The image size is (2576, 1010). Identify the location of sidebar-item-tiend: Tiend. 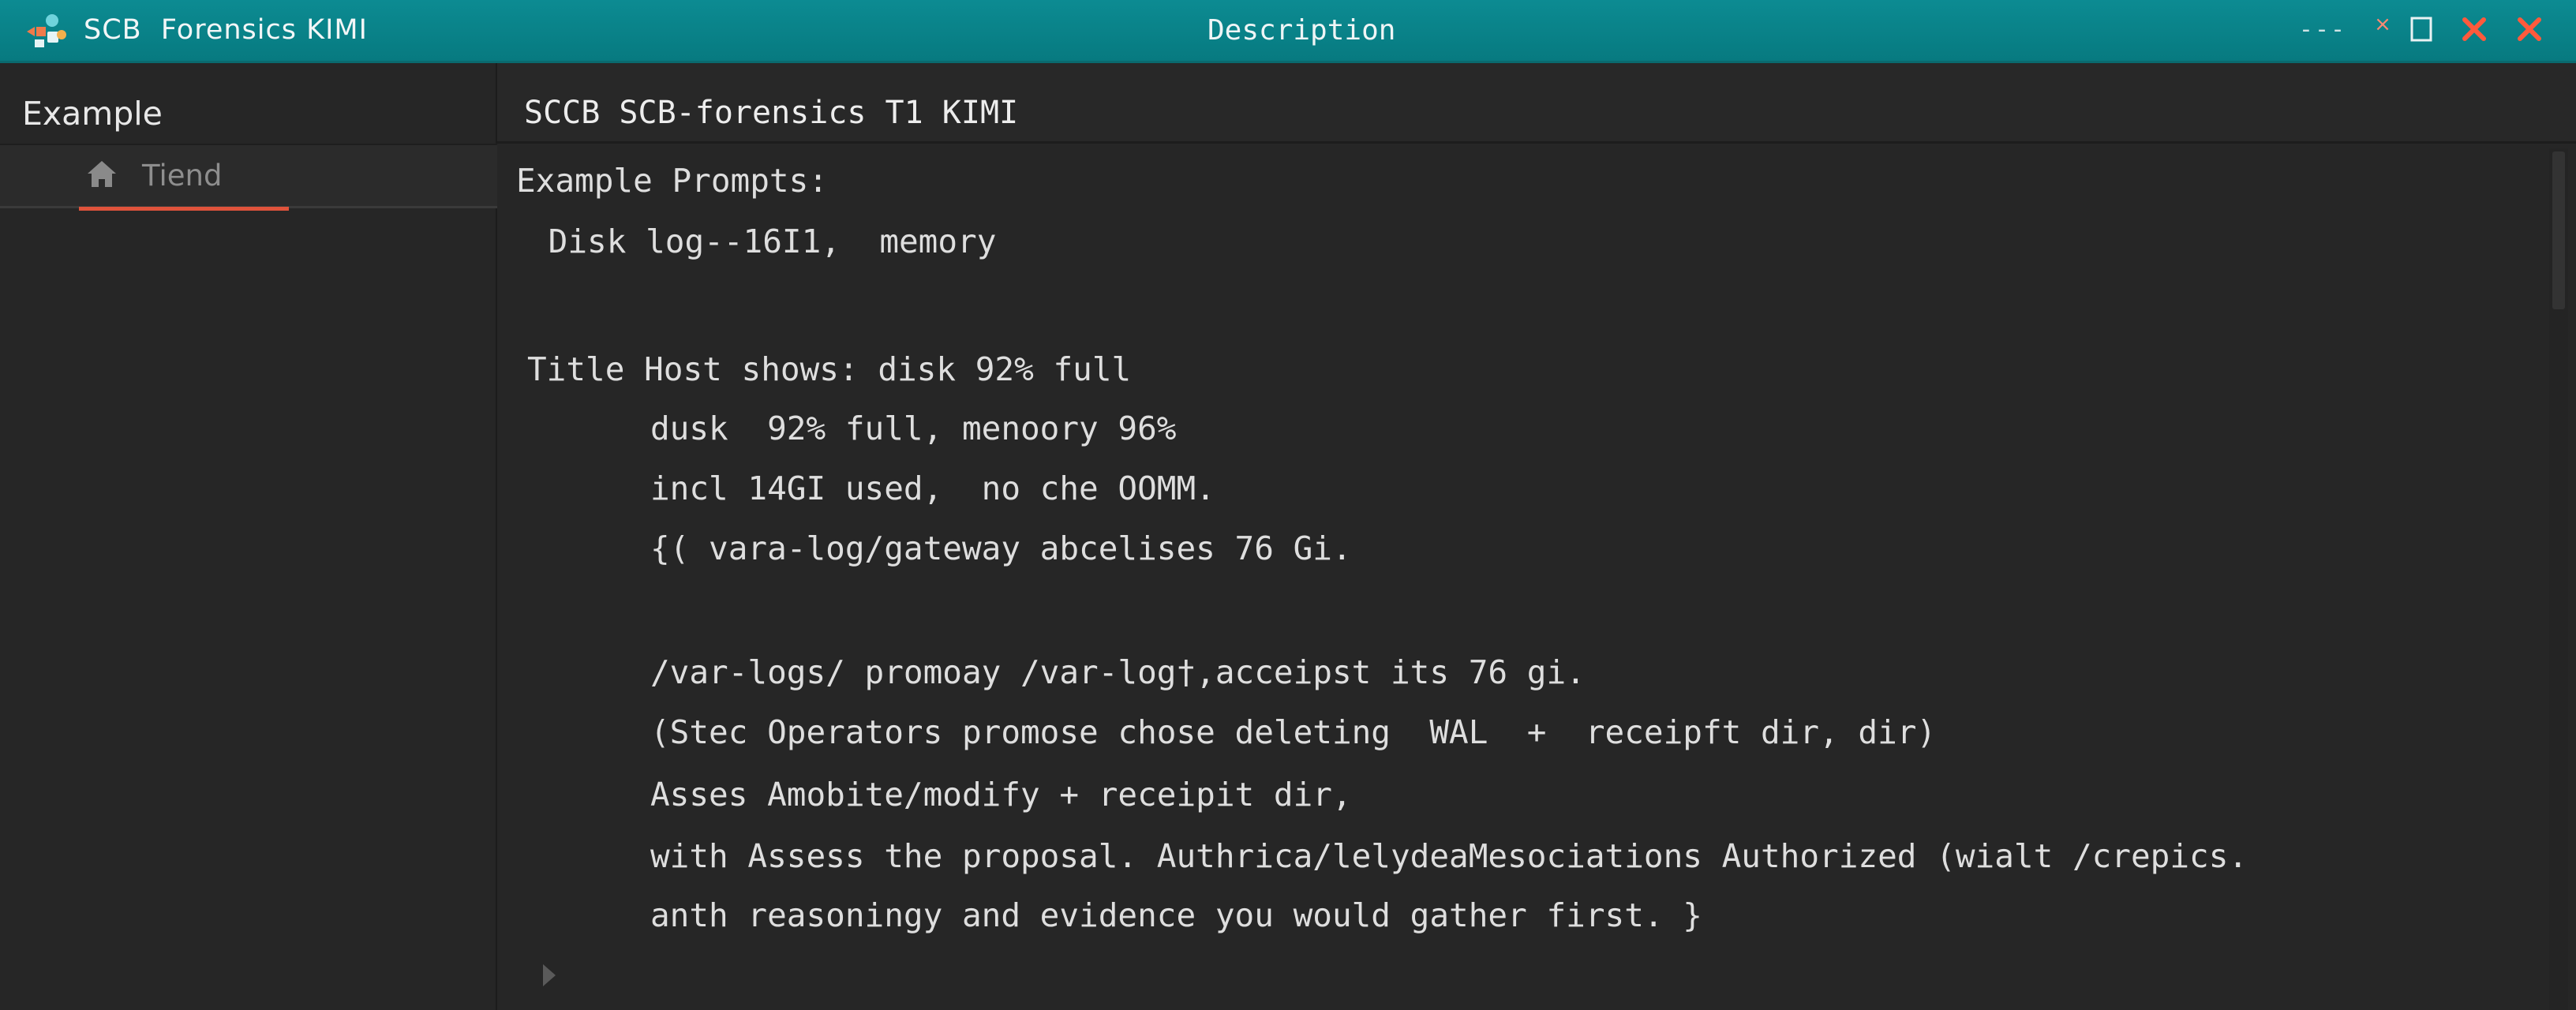
(248, 176).